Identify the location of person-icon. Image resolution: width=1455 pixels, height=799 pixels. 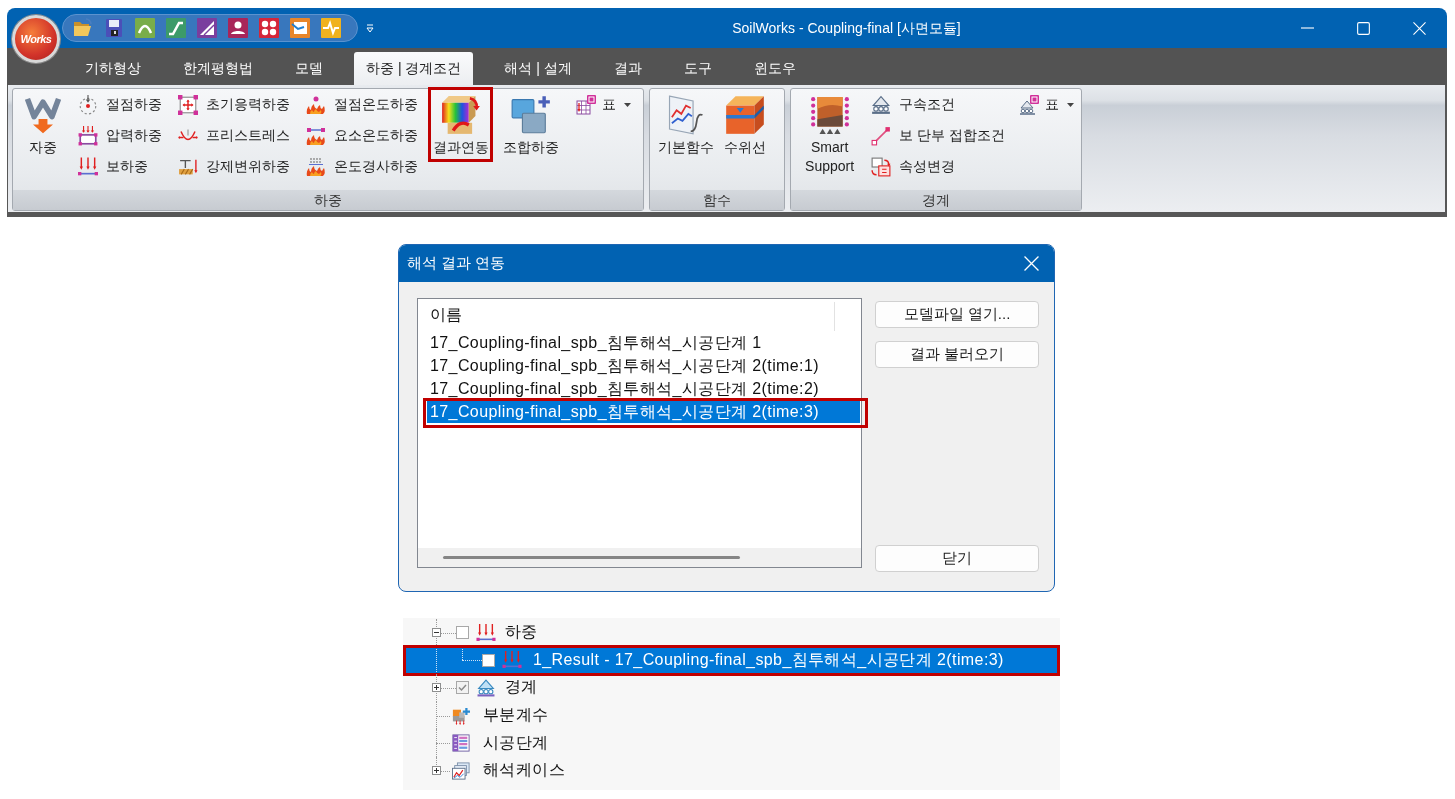
(238, 28).